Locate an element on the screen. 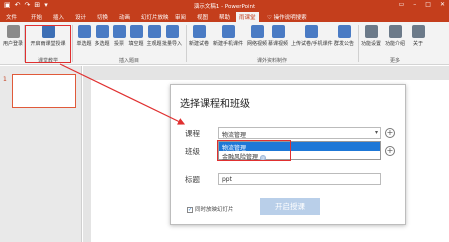  document-title: 演示文稿1 - PowerPoint is located at coordinates (224, 7).